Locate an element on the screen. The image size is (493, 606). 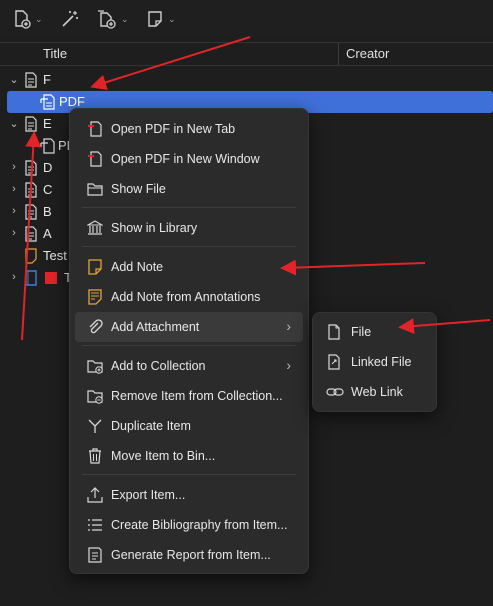
menu-item-open-pdf-new-tab: Open PDF in New Tab is located at coordinates (189, 129).